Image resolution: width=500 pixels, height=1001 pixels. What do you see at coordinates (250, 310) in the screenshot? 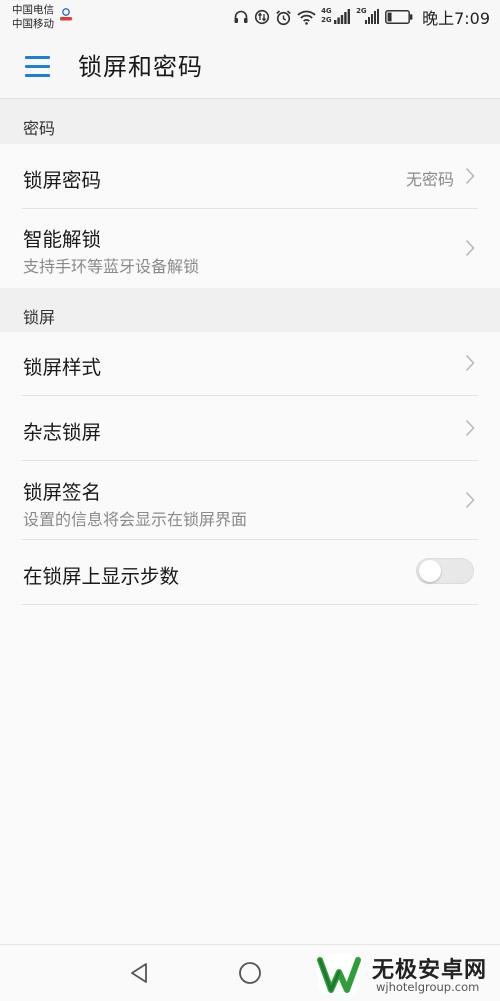
I see `section-header-lockscreen: 锁屏` at bounding box center [250, 310].